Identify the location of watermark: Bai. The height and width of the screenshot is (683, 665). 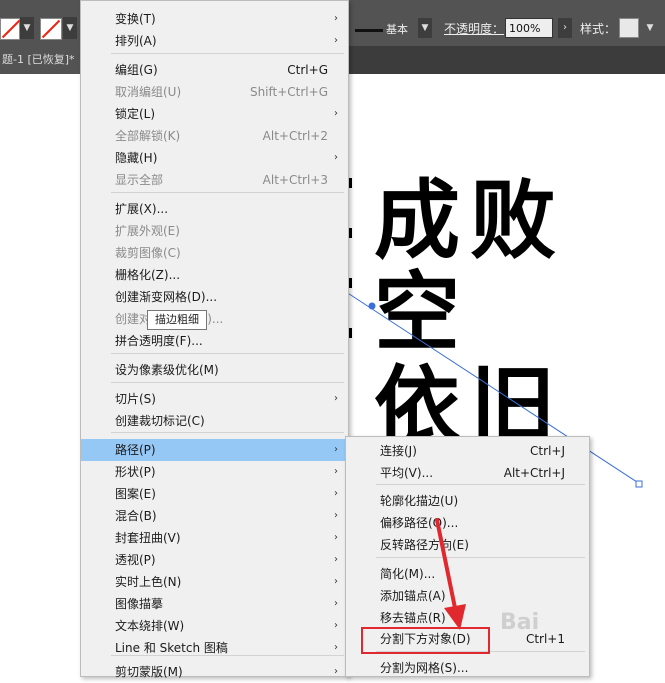
(520, 622).